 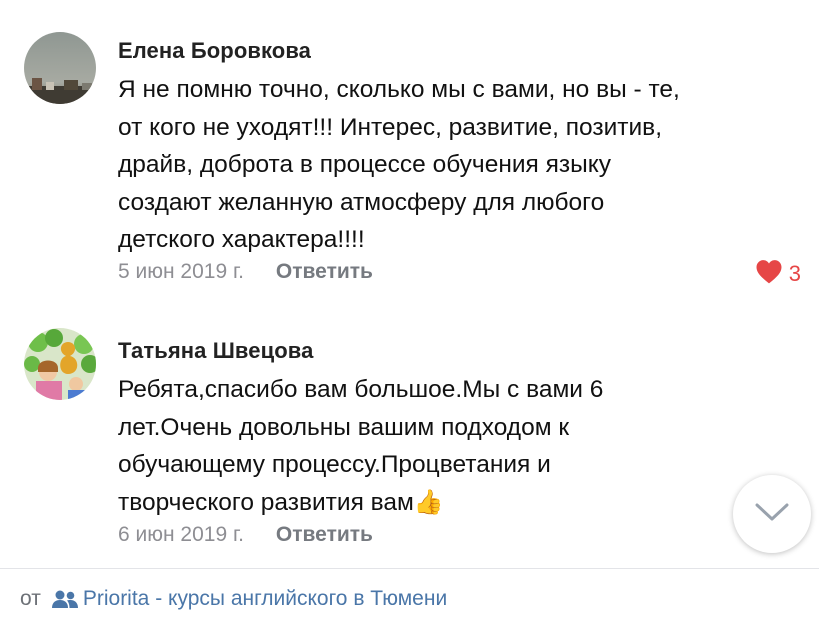 What do you see at coordinates (215, 351) in the screenshot?
I see `comment-author: Татьяна Швецова` at bounding box center [215, 351].